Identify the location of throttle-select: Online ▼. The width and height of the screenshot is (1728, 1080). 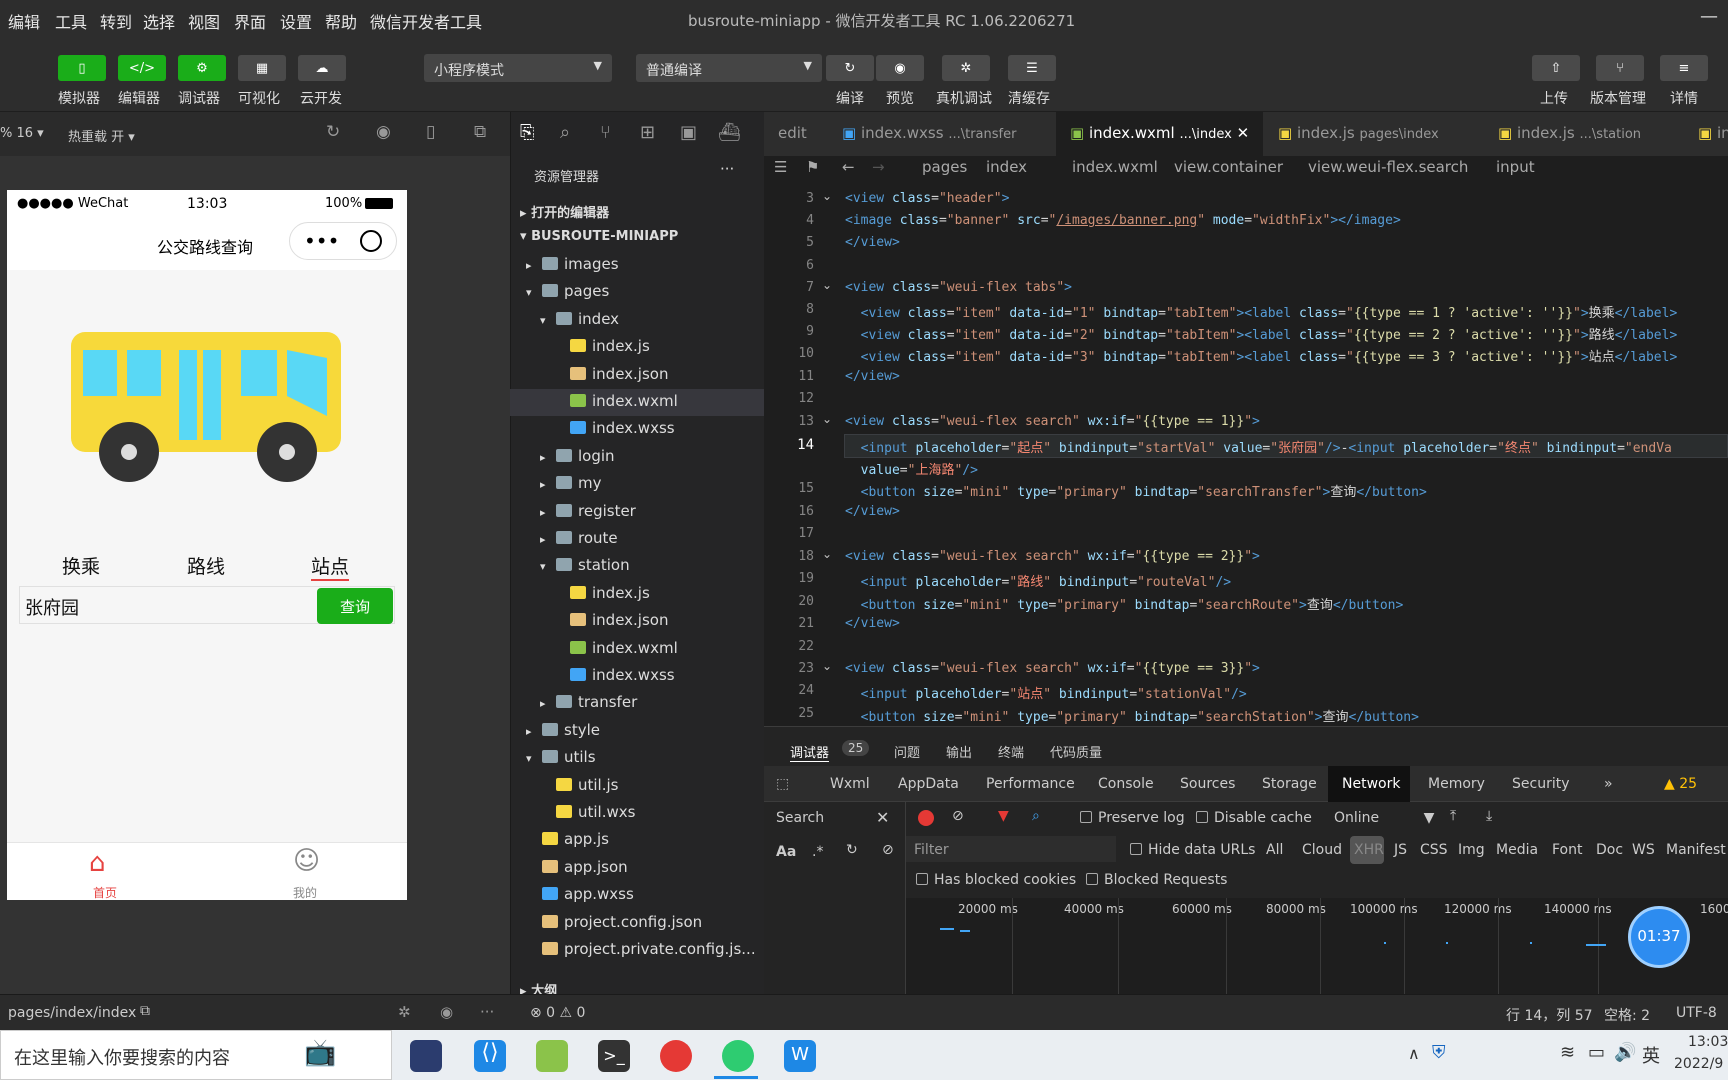
(1384, 818).